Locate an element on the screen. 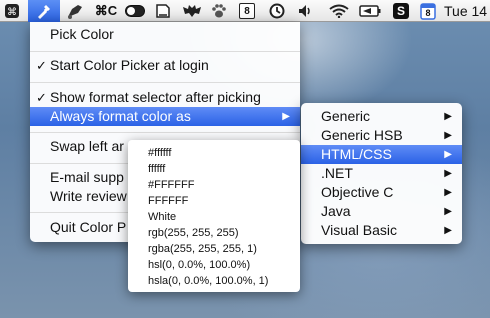 The height and width of the screenshot is (318, 490). wifi-icon is located at coordinates (339, 11).